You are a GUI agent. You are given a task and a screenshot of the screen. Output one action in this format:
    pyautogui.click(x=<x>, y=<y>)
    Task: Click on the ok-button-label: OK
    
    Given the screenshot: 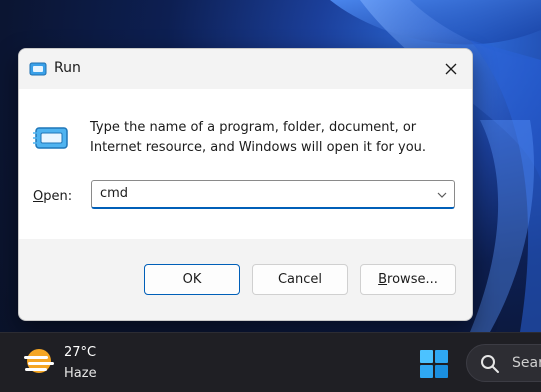 What is the action you would take?
    pyautogui.click(x=192, y=279)
    